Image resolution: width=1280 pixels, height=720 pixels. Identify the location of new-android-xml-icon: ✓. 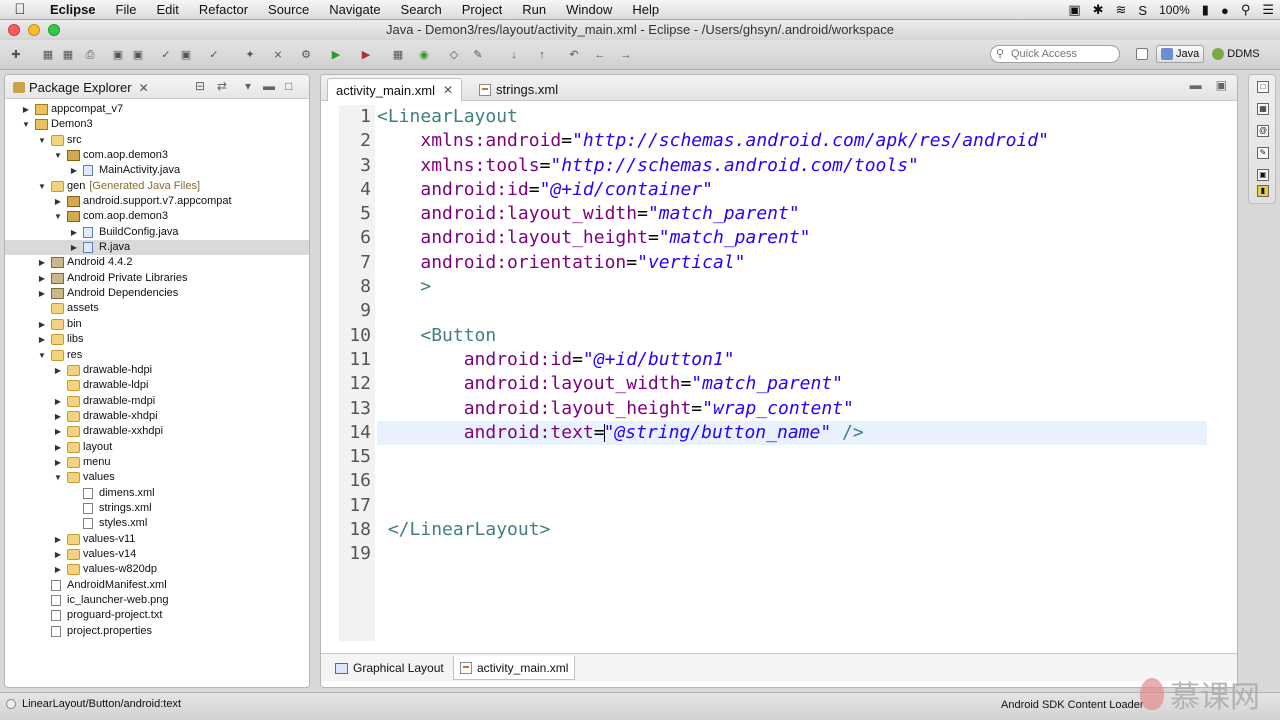
(214, 55).